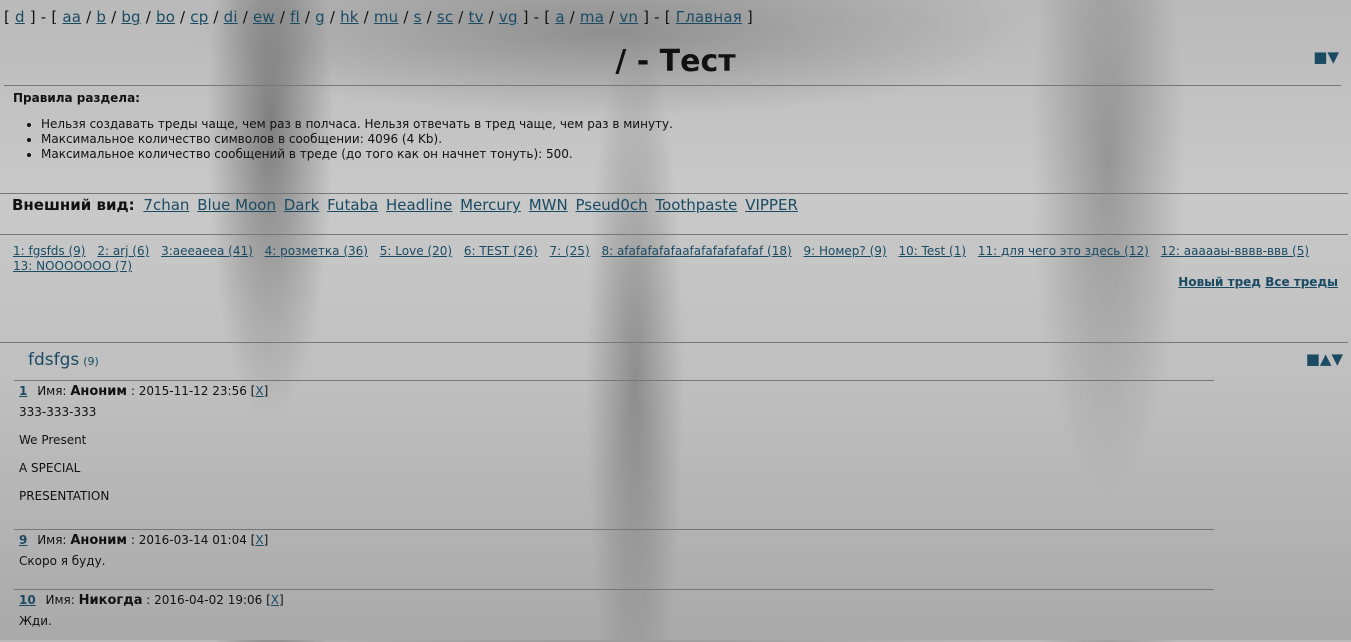 The image size is (1351, 642). What do you see at coordinates (71, 17) in the screenshot?
I see `board-link: aa` at bounding box center [71, 17].